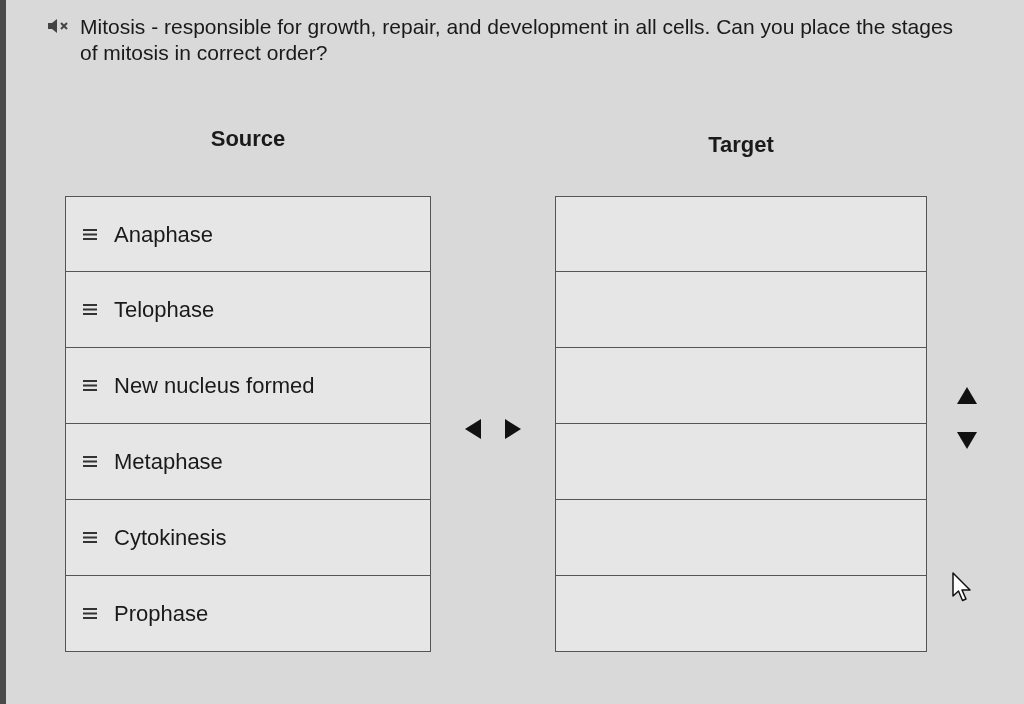  Describe the element at coordinates (248, 234) in the screenshot. I see `source-item: Anaphase` at that location.